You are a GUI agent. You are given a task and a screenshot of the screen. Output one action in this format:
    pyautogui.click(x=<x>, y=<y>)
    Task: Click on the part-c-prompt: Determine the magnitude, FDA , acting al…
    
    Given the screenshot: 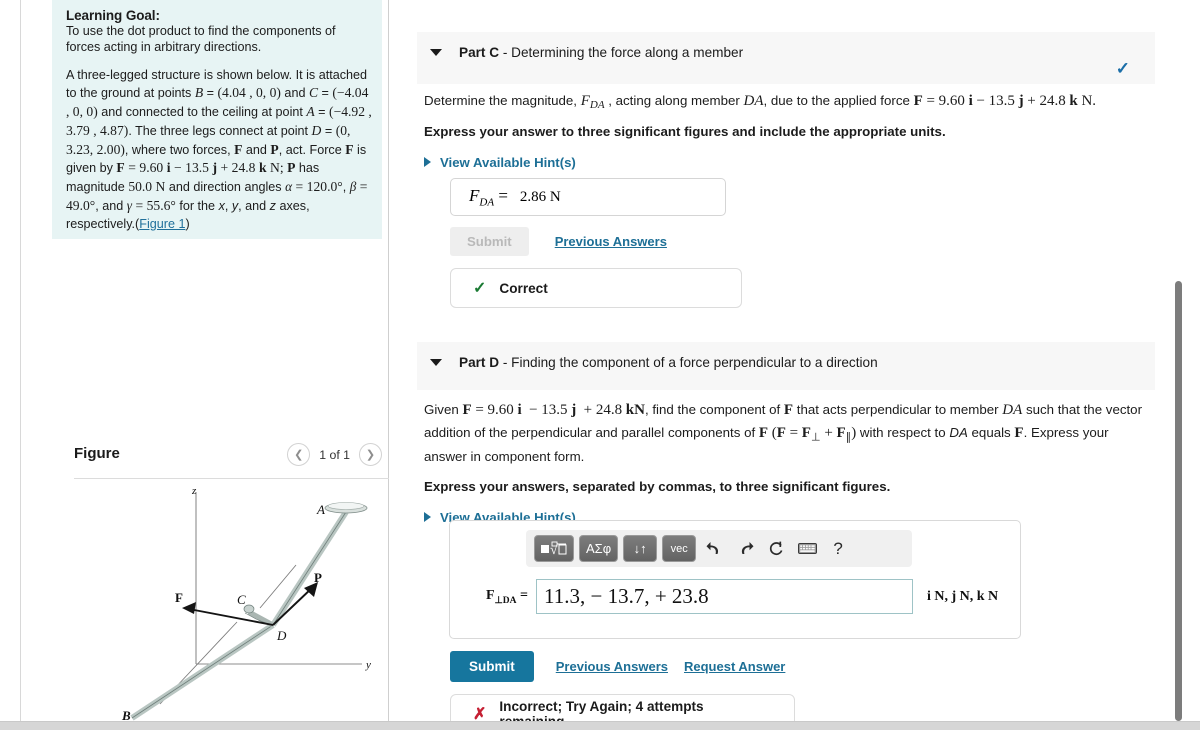 What is the action you would take?
    pyautogui.click(x=760, y=102)
    